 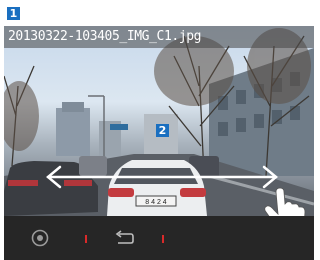 I want to click on license-plate-text: 8 4 2 4, so click(x=156, y=202).